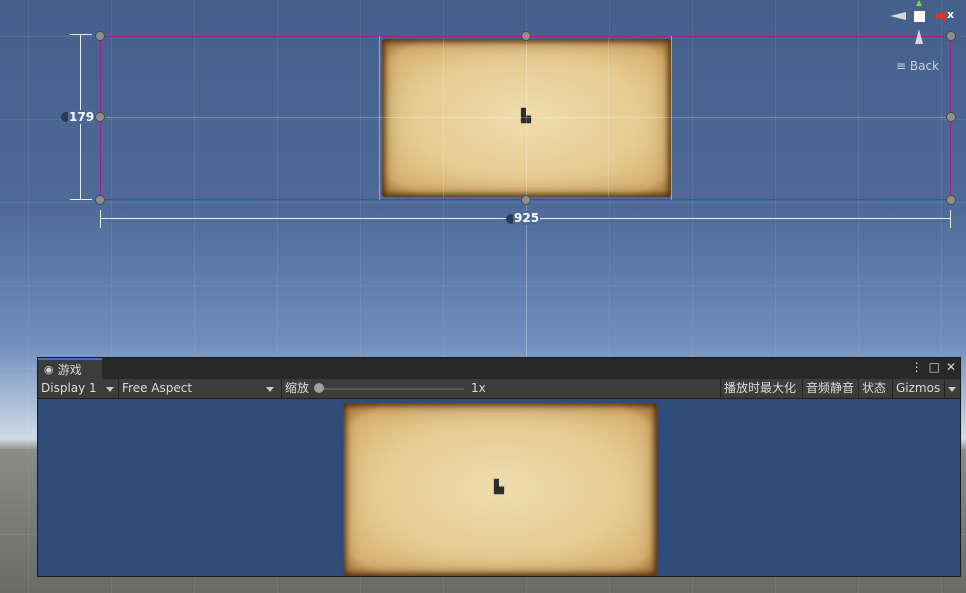 Image resolution: width=966 pixels, height=593 pixels. I want to click on handle-middle-left, so click(100, 117).